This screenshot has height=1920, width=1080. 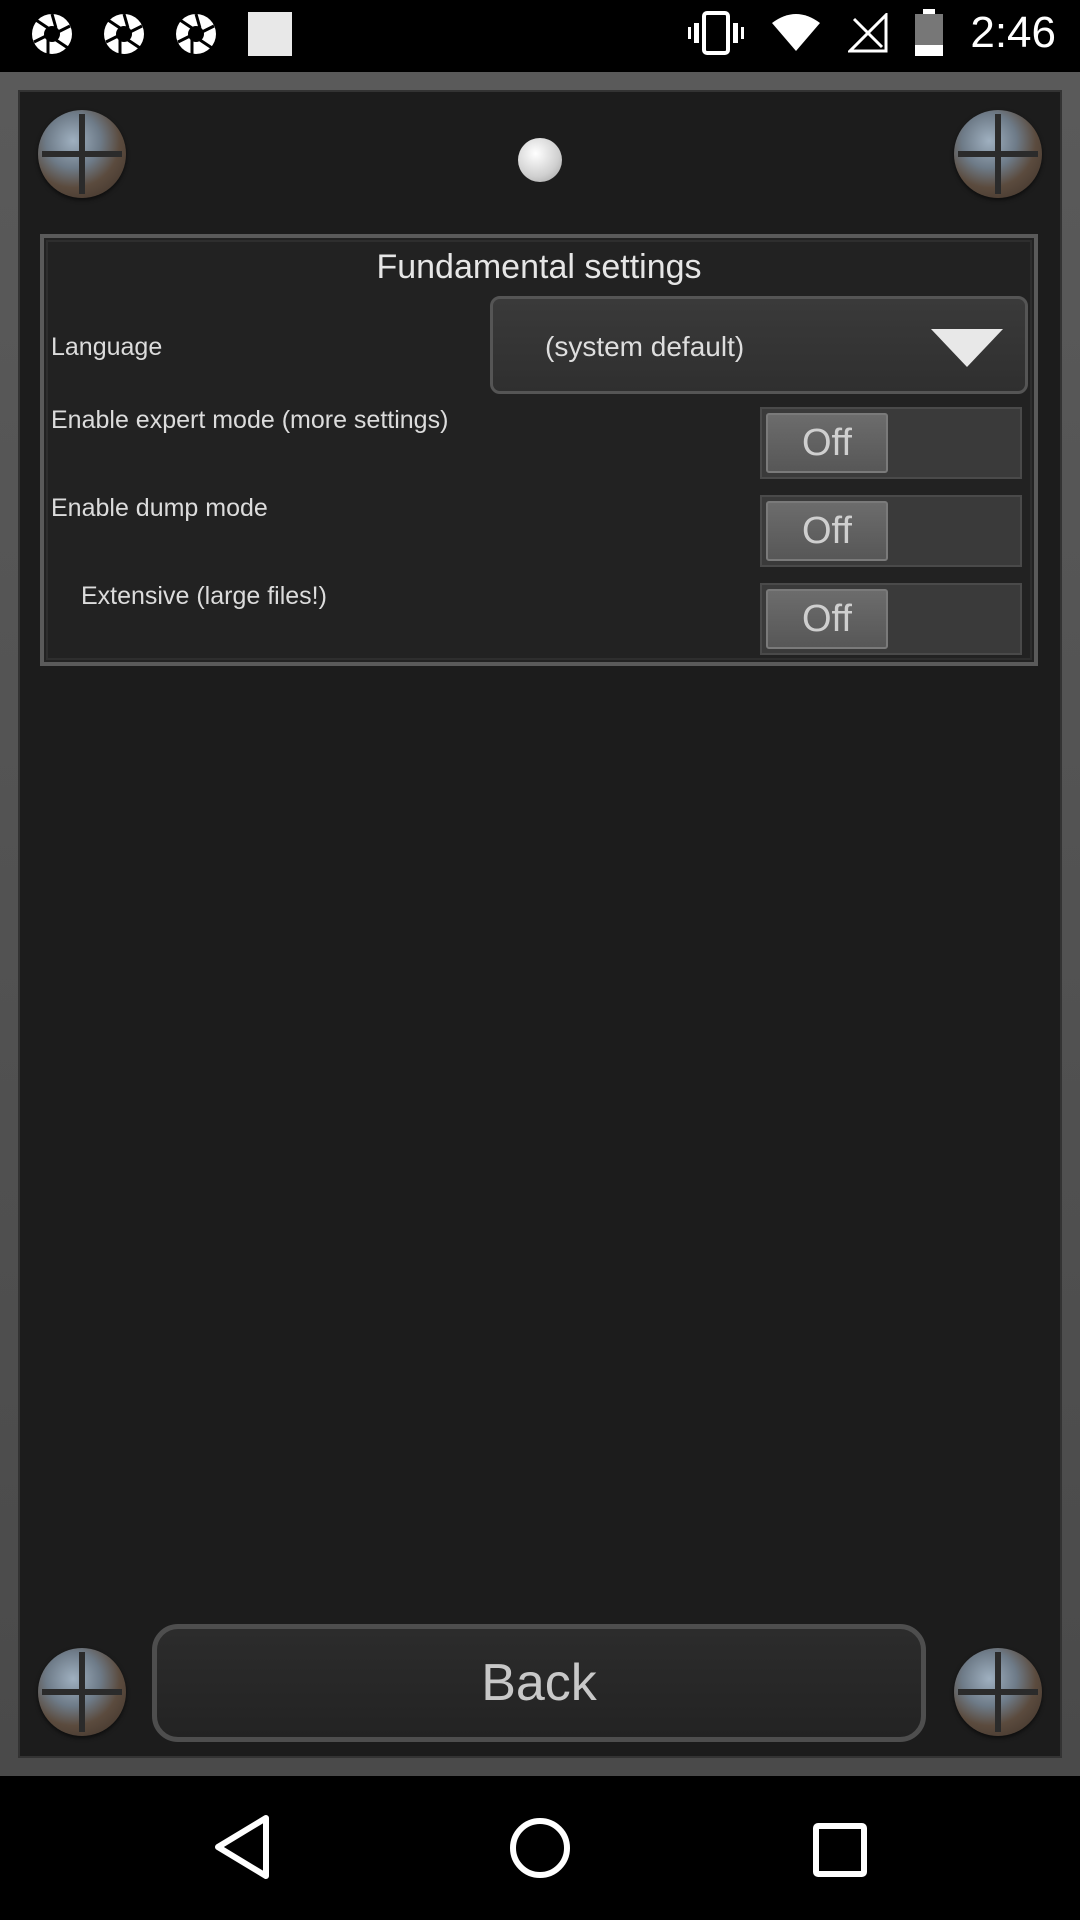 I want to click on extensive-toggle: Off, so click(x=891, y=619).